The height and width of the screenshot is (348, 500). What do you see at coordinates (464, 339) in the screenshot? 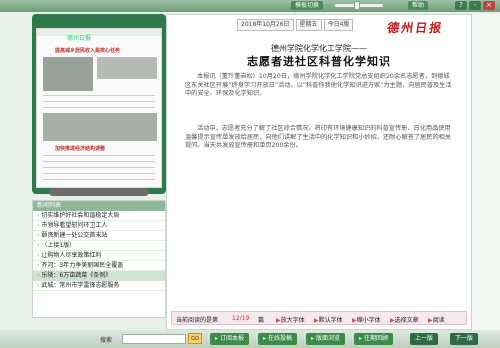
I see `next-page-button: 下一版` at bounding box center [464, 339].